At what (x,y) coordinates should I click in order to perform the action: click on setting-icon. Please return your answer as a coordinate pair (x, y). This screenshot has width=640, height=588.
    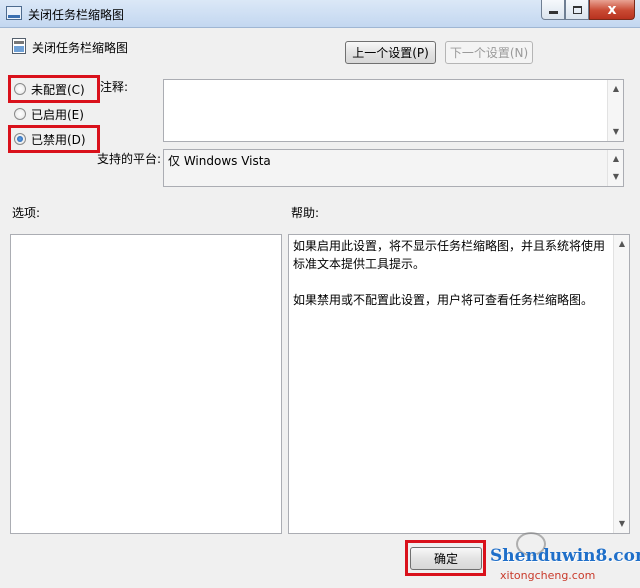
    Looking at the image, I should click on (19, 46).